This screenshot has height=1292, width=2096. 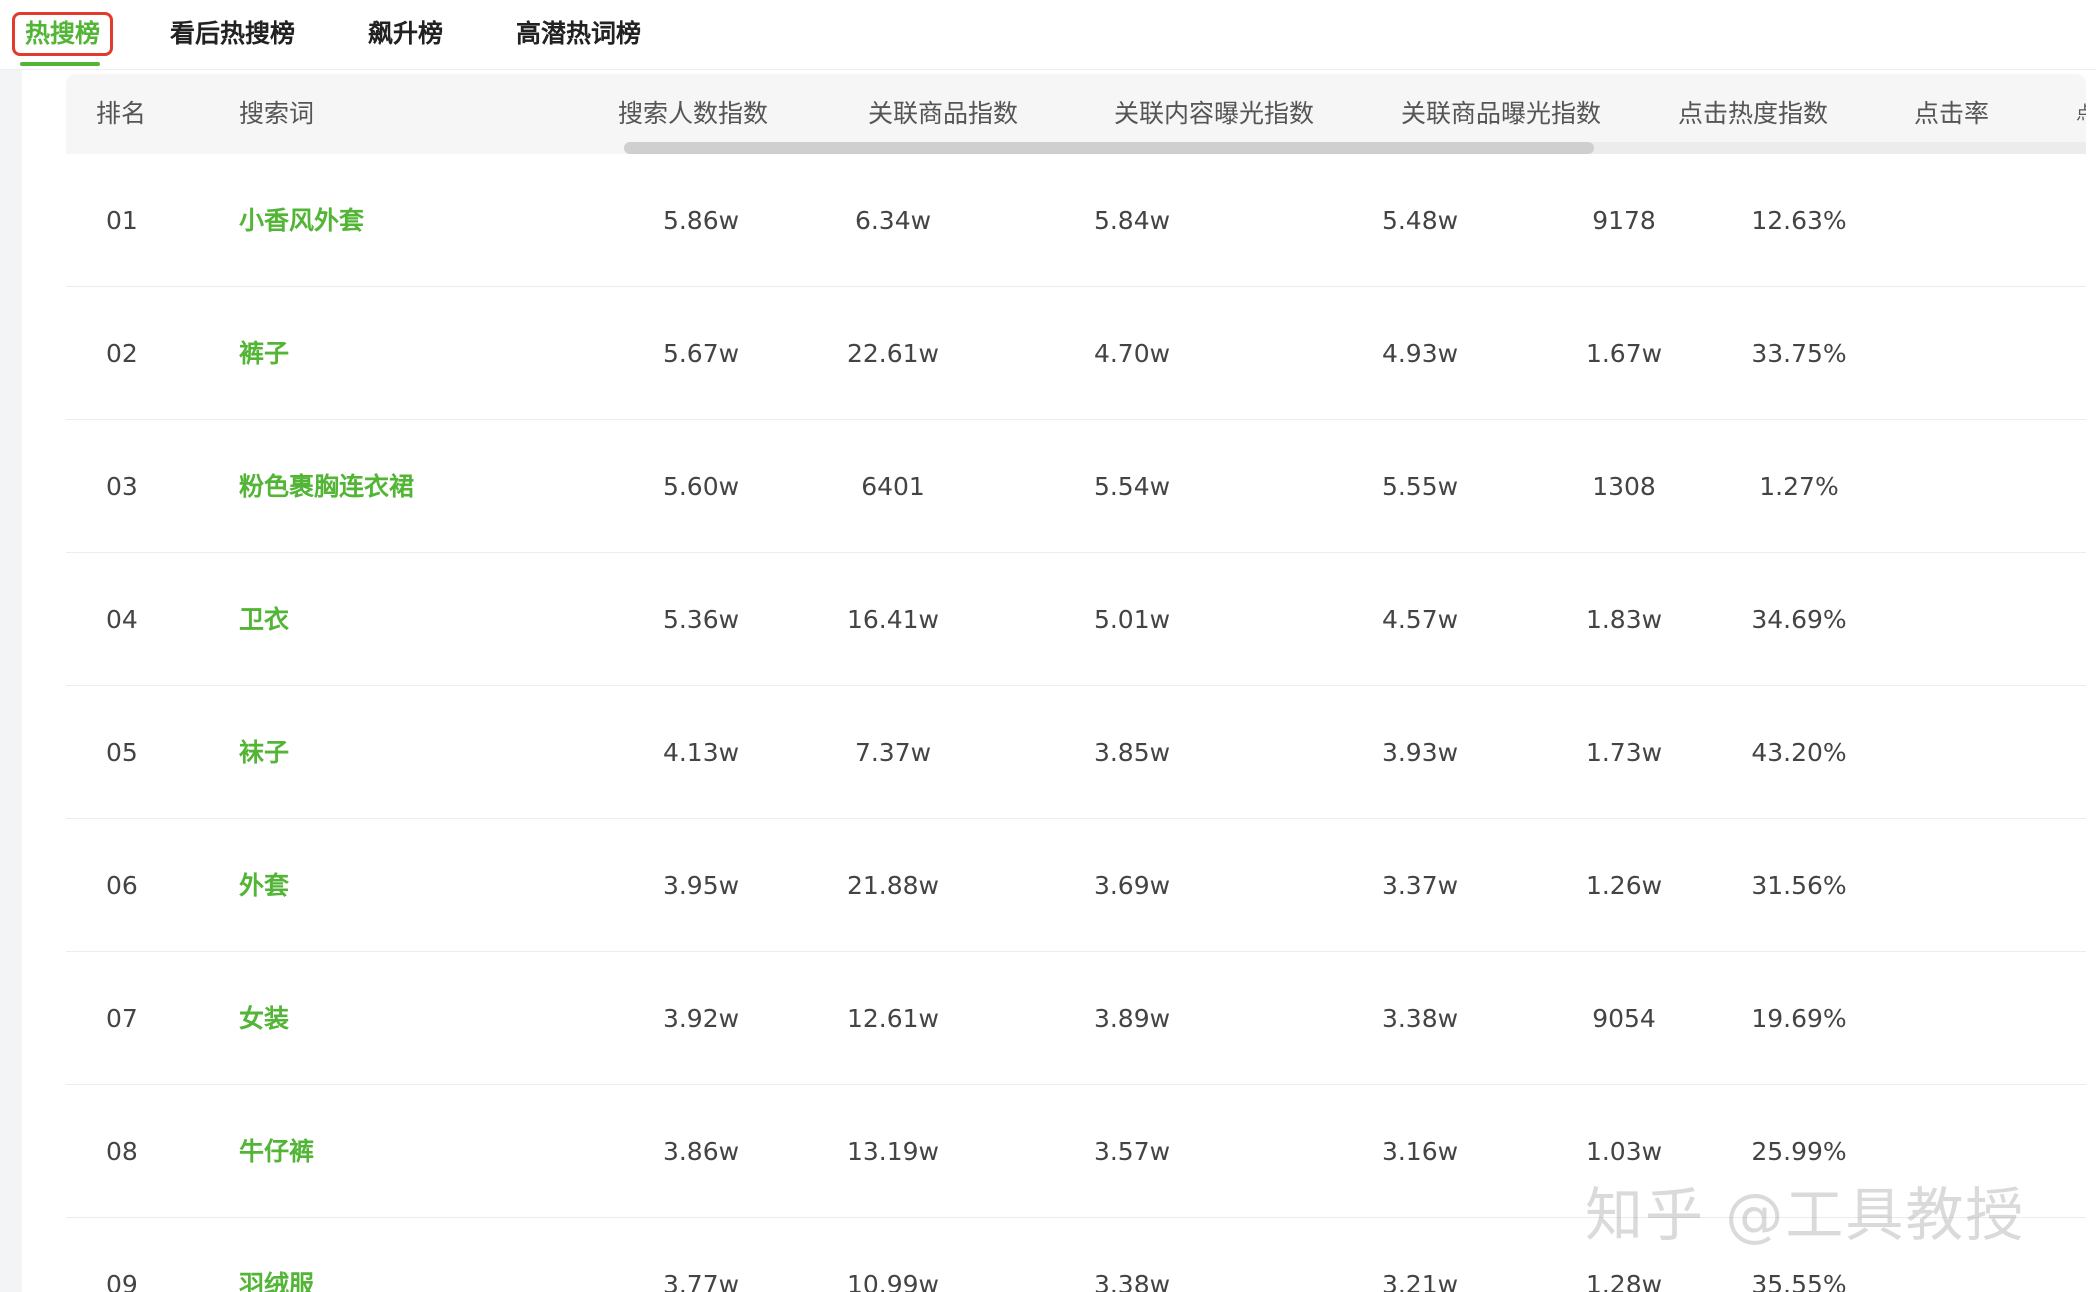 I want to click on keyword-link: 小香风外套, so click(x=399, y=220).